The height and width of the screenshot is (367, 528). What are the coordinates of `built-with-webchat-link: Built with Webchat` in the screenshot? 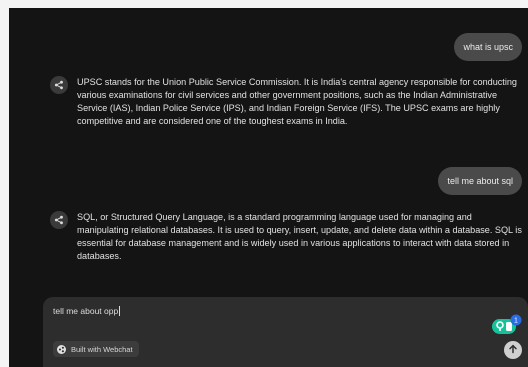 It's located at (96, 349).